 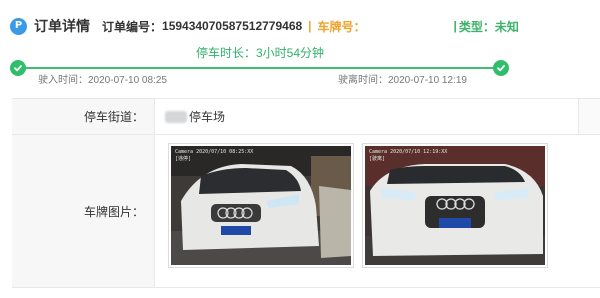 I want to click on page-title: 订单详情, so click(x=62, y=26).